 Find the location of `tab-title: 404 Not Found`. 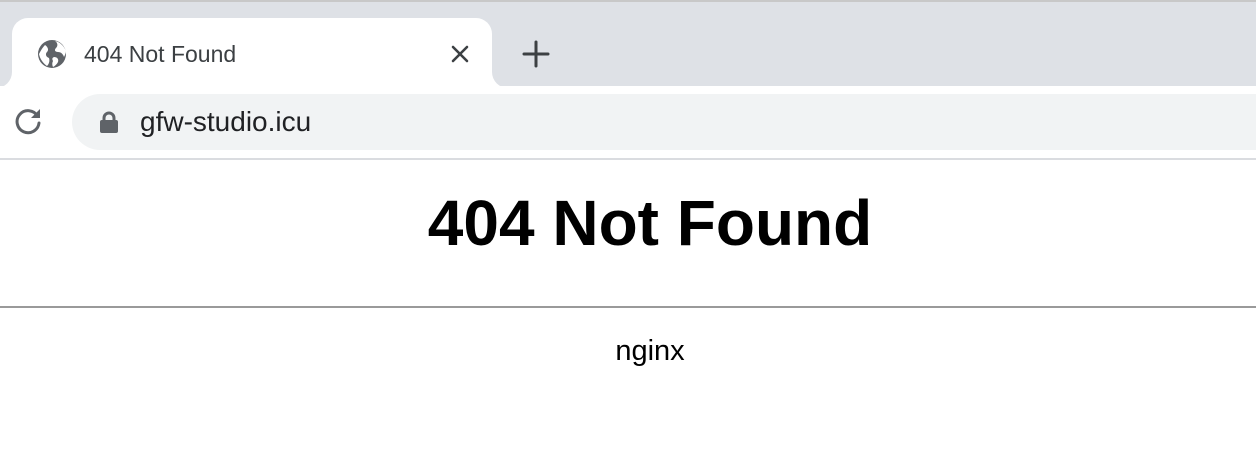

tab-title: 404 Not Found is located at coordinates (160, 54).